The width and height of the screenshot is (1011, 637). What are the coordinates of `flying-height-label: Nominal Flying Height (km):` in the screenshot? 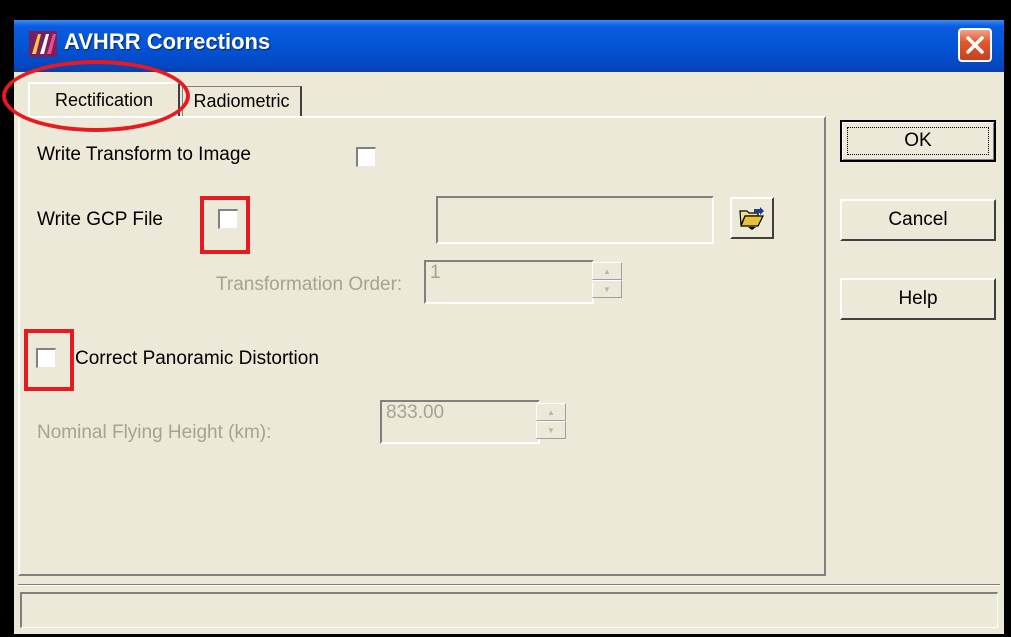 It's located at (154, 432).